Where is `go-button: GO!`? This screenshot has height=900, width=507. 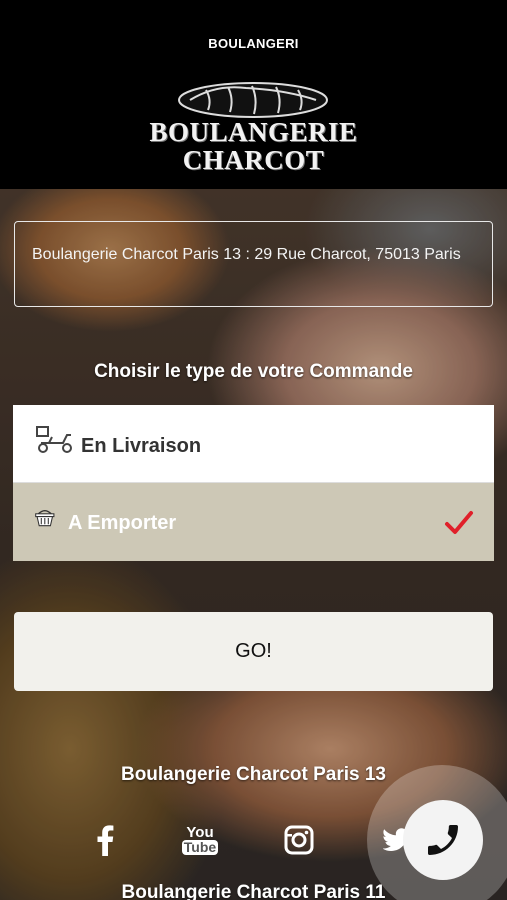 go-button: GO! is located at coordinates (253, 651).